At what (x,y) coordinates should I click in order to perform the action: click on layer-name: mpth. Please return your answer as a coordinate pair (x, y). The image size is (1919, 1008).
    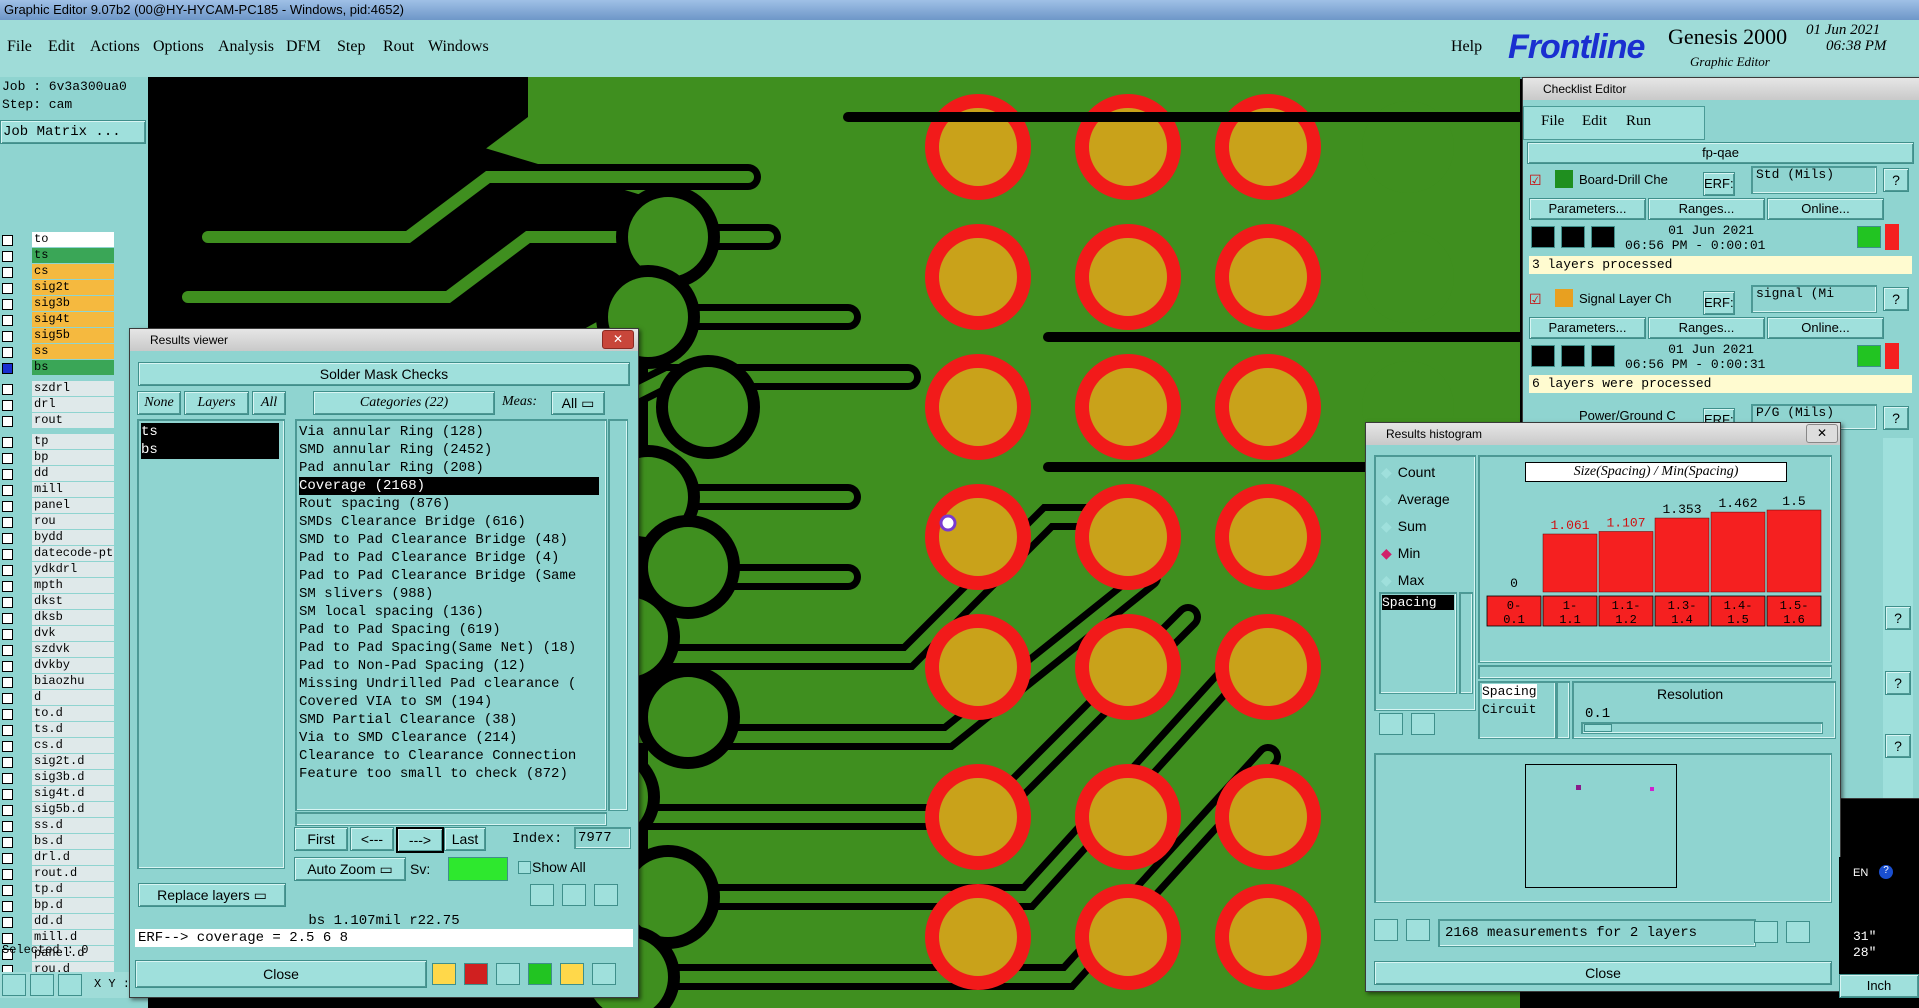
    Looking at the image, I should click on (73, 585).